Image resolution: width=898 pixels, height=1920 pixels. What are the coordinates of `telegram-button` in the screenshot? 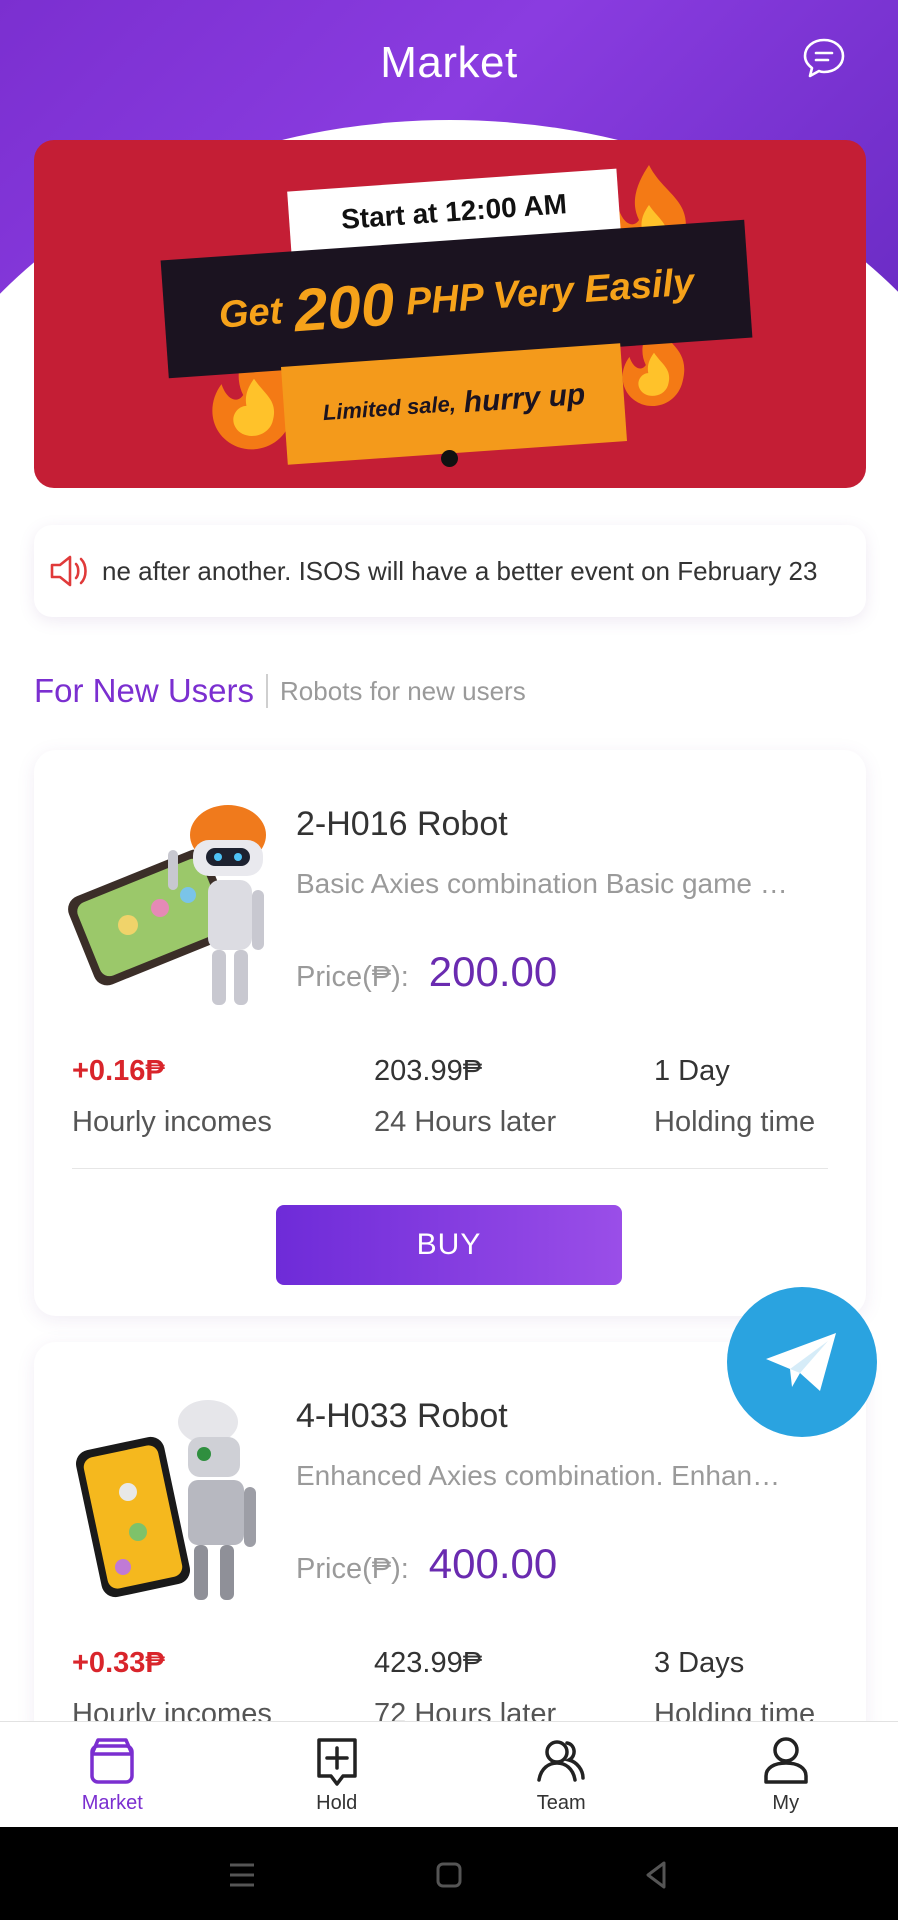 It's located at (802, 1362).